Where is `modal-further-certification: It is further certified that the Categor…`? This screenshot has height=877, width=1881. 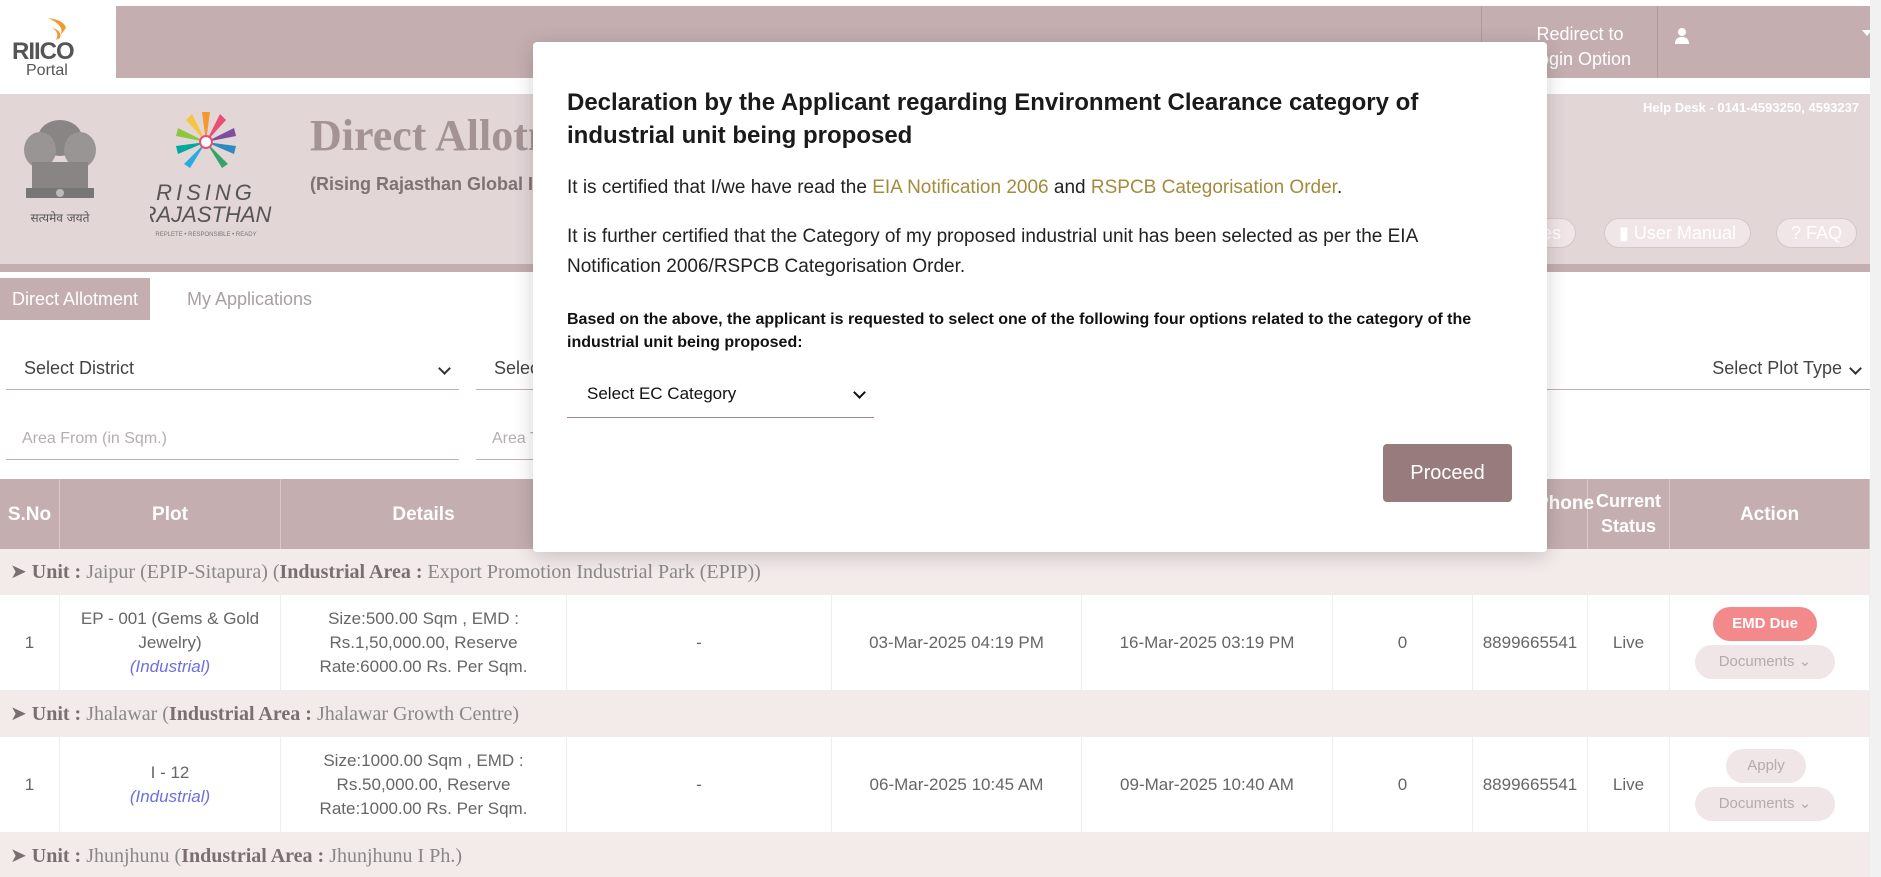
modal-further-certification: It is further certified that the Categor… is located at coordinates (992, 251).